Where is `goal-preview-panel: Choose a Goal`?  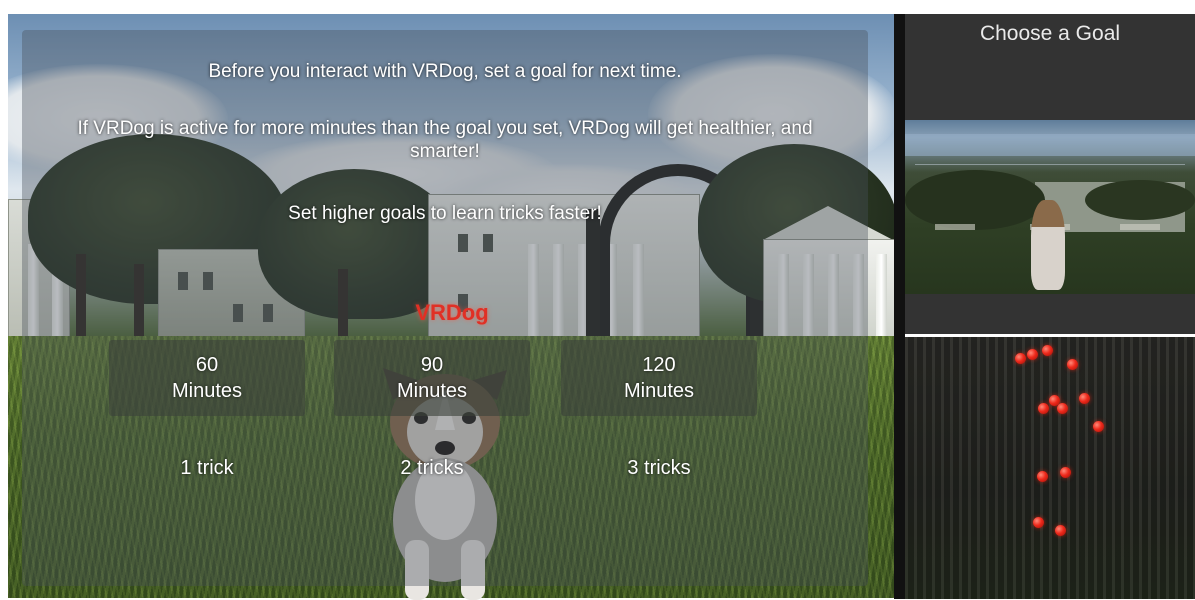 goal-preview-panel: Choose a Goal is located at coordinates (1050, 174).